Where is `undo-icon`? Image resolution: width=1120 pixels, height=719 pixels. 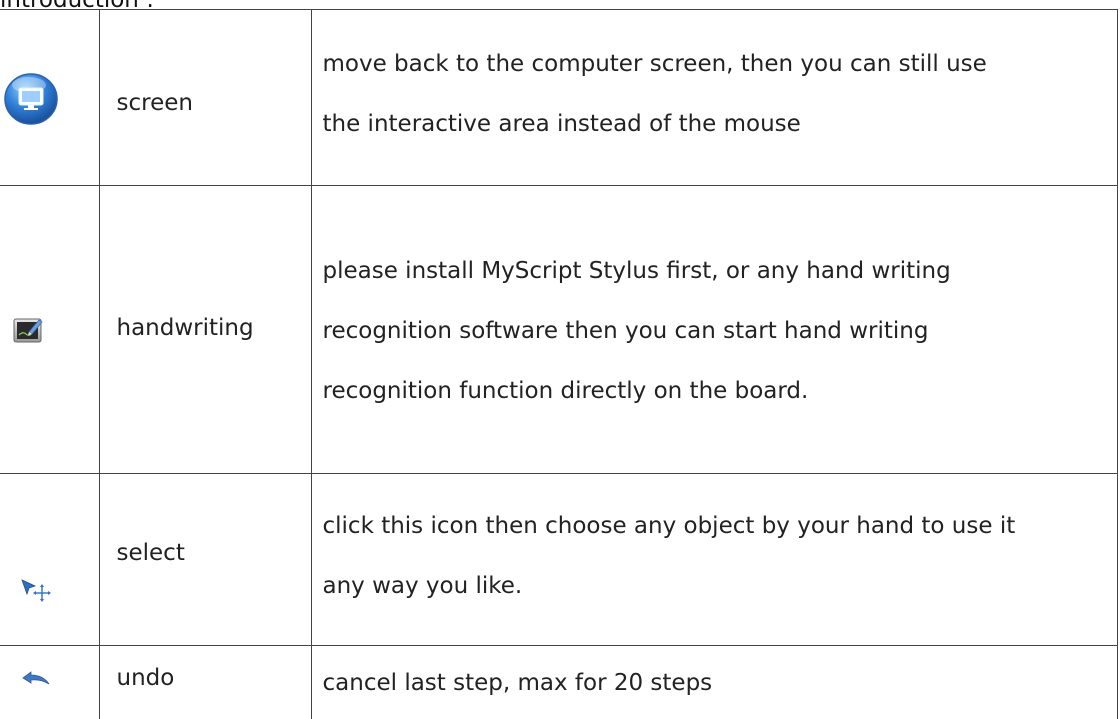
undo-icon is located at coordinates (36, 679).